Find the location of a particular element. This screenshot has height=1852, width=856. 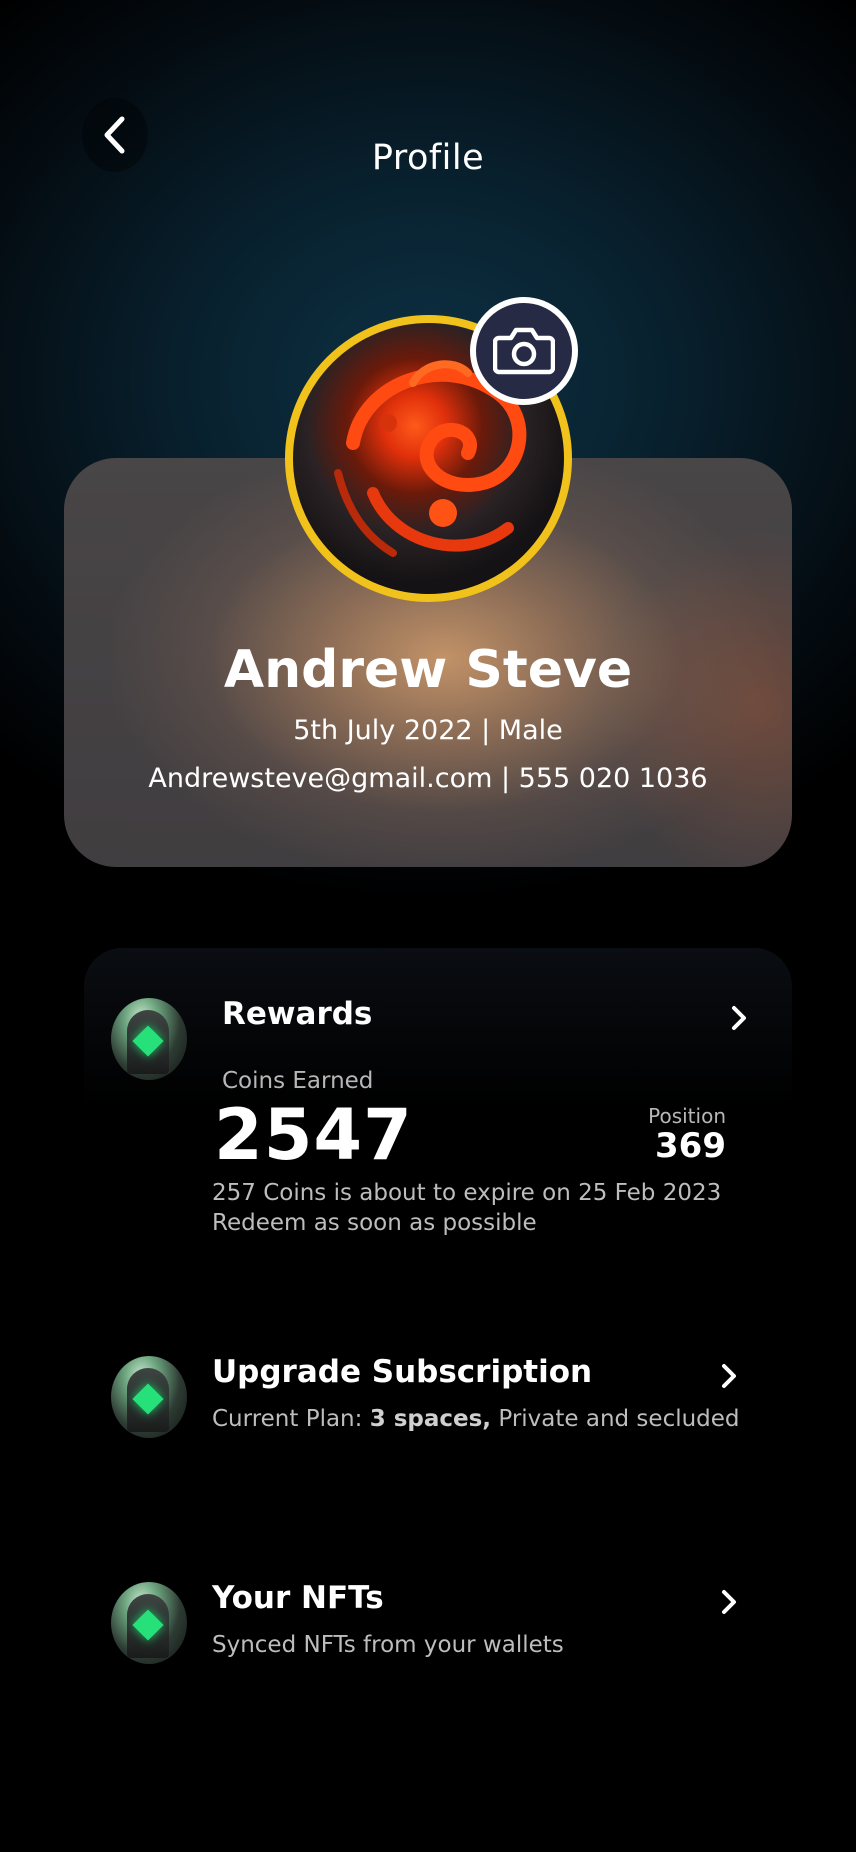

upgrade-subscription-title: Upgrade Subscription is located at coordinates (402, 1372).